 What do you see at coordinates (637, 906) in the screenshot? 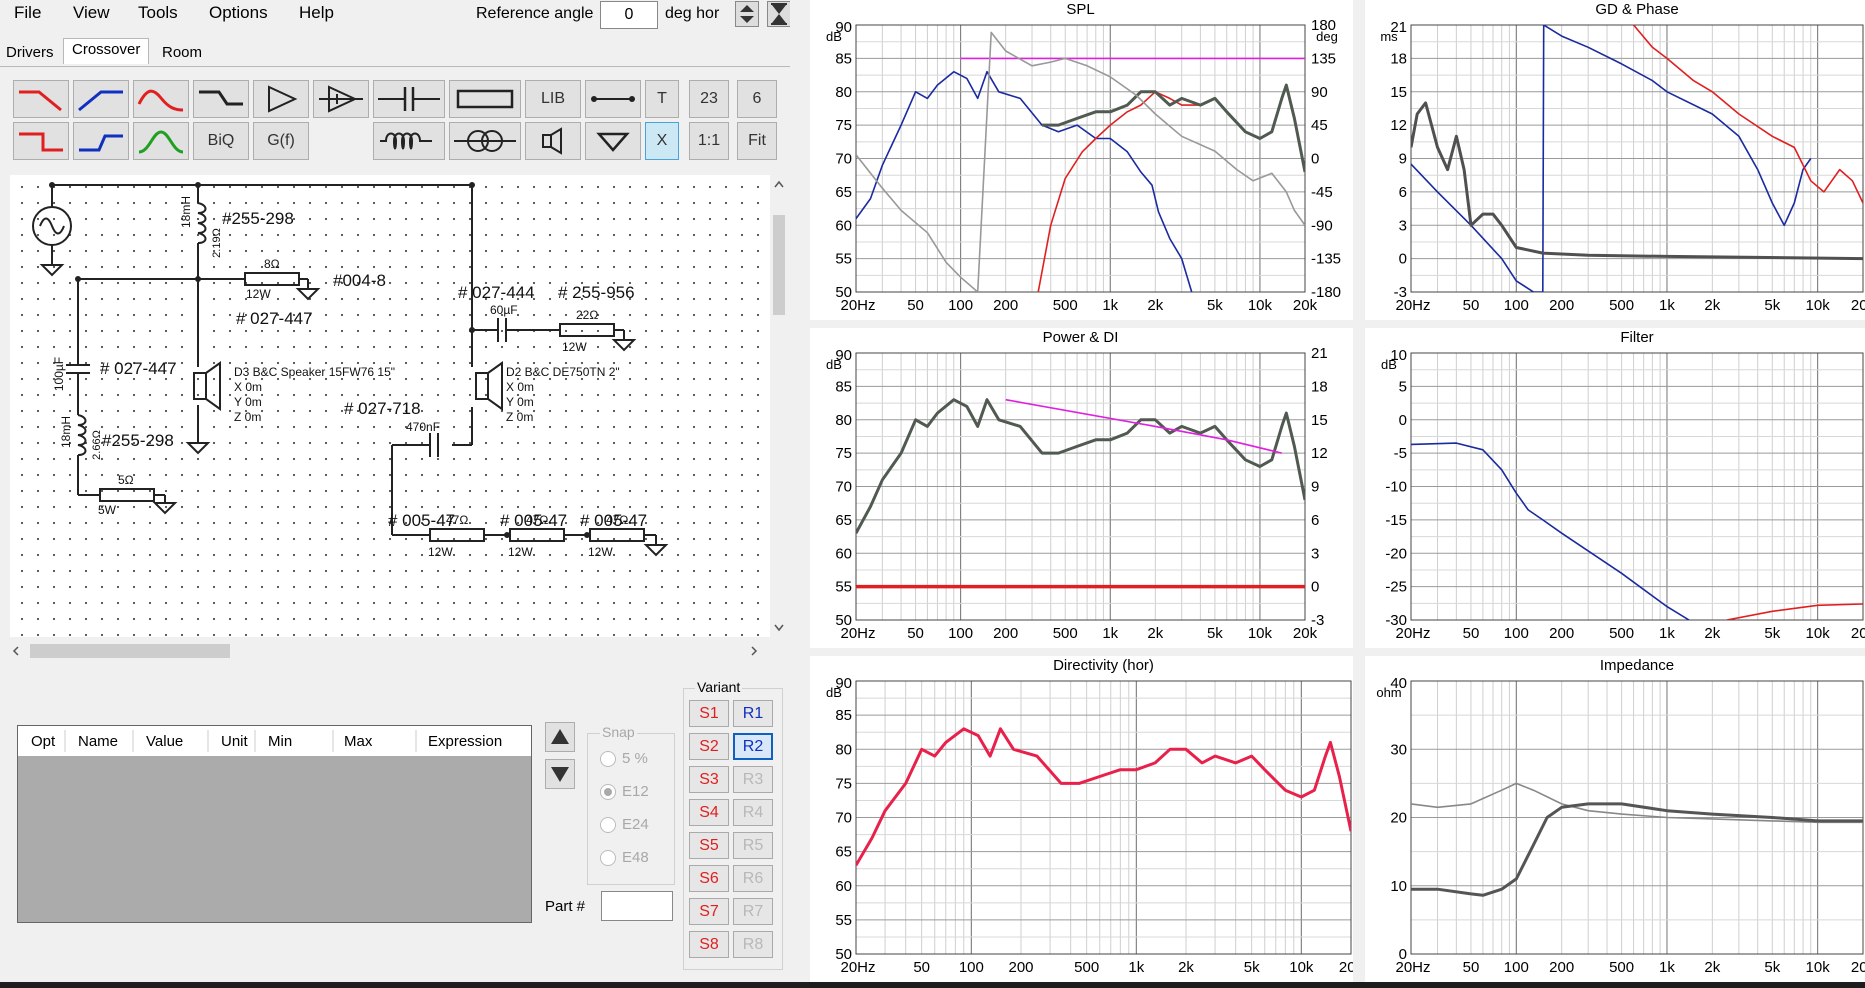
I see `part-number-input` at bounding box center [637, 906].